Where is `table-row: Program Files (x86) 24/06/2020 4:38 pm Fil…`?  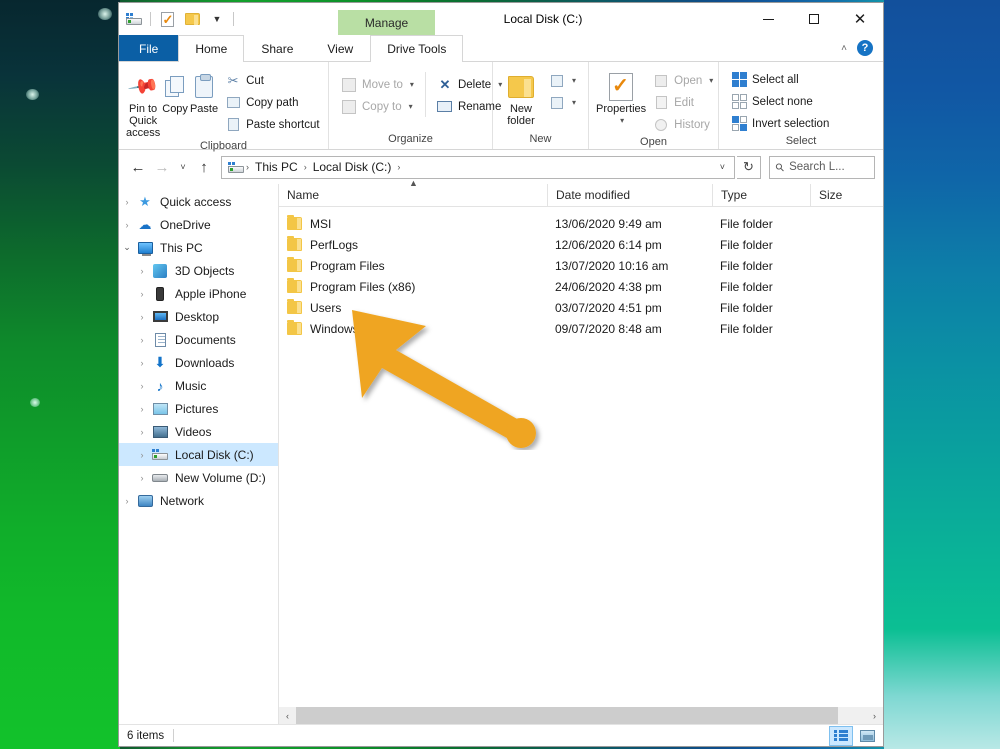
table-row: Program Files (x86) 24/06/2020 4:38 pm Fil… is located at coordinates (581, 286).